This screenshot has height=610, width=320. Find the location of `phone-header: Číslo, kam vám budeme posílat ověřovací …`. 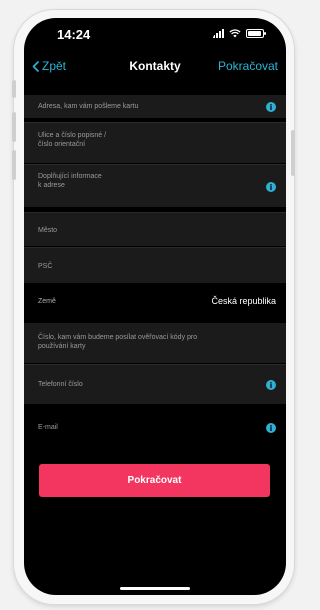

phone-header: Číslo, kam vám budeme posílat ověřovací … is located at coordinates (118, 342).